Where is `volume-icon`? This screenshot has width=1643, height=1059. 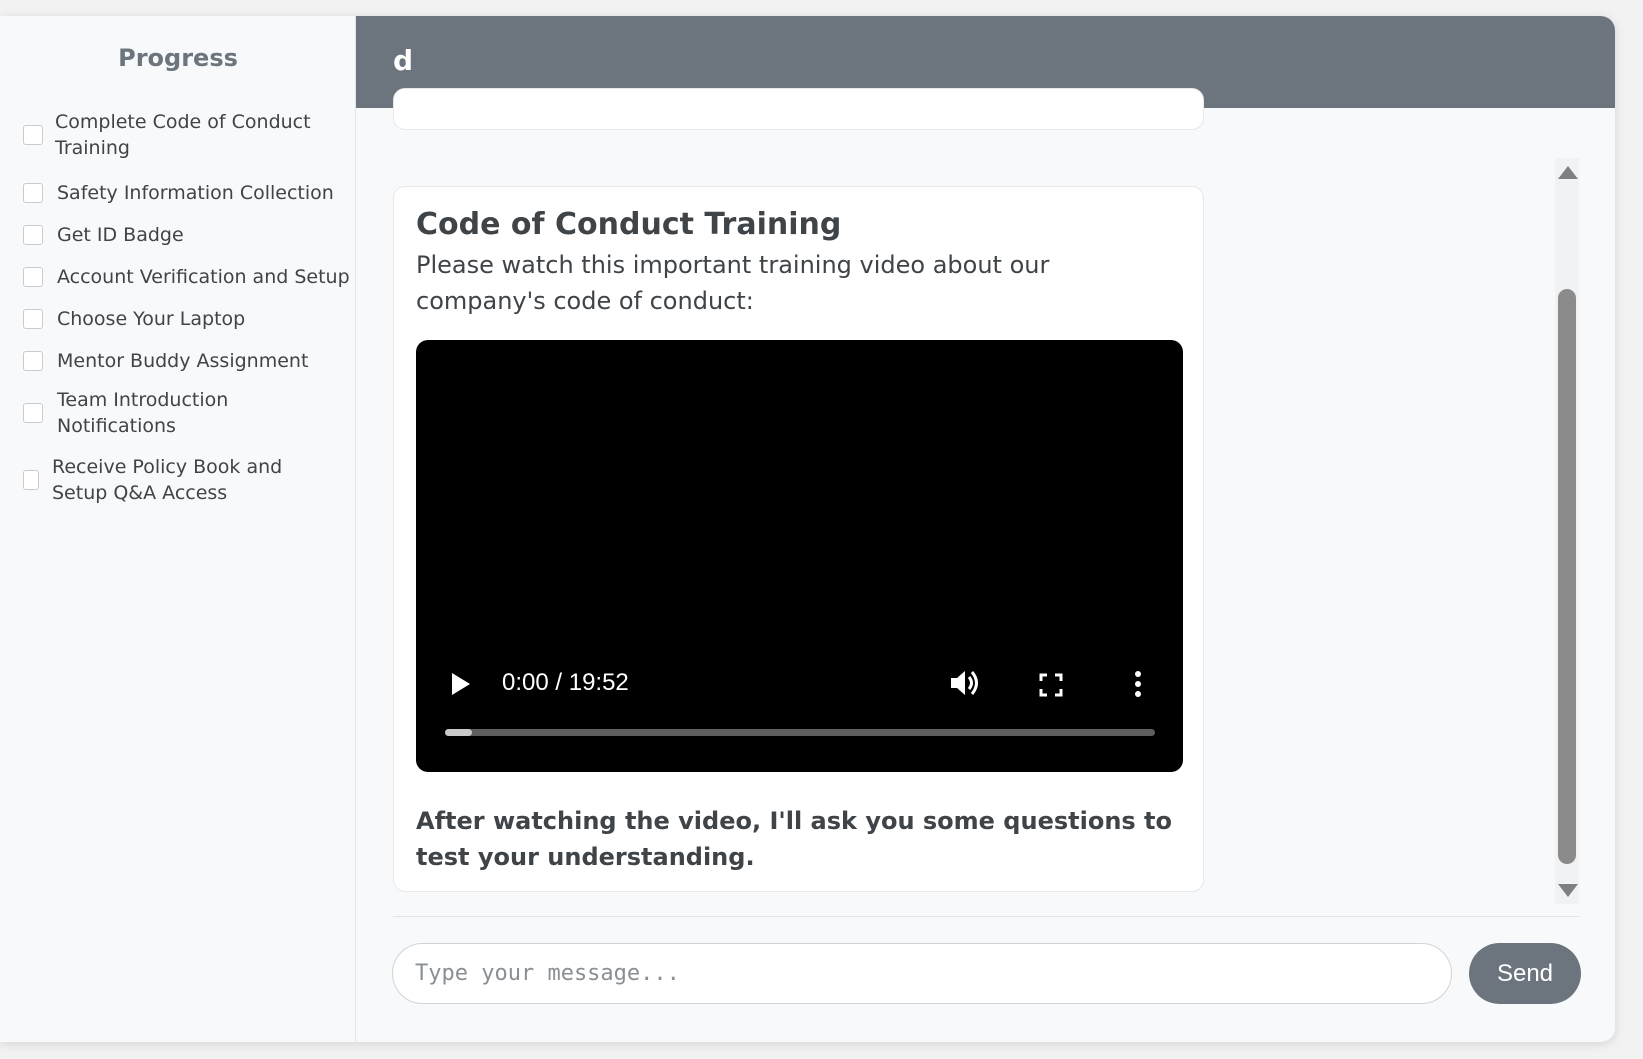
volume-icon is located at coordinates (964, 685).